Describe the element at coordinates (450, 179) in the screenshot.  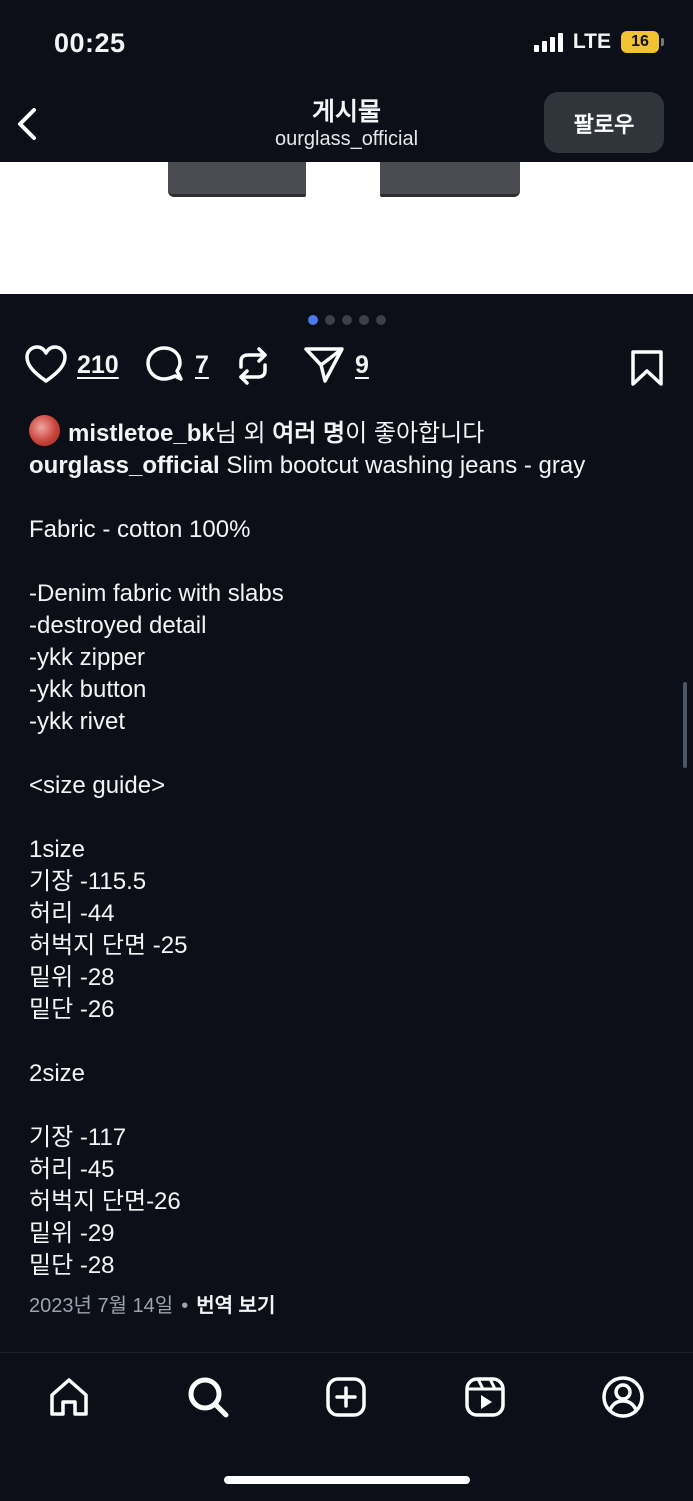
I see `jeans-right-hem` at that location.